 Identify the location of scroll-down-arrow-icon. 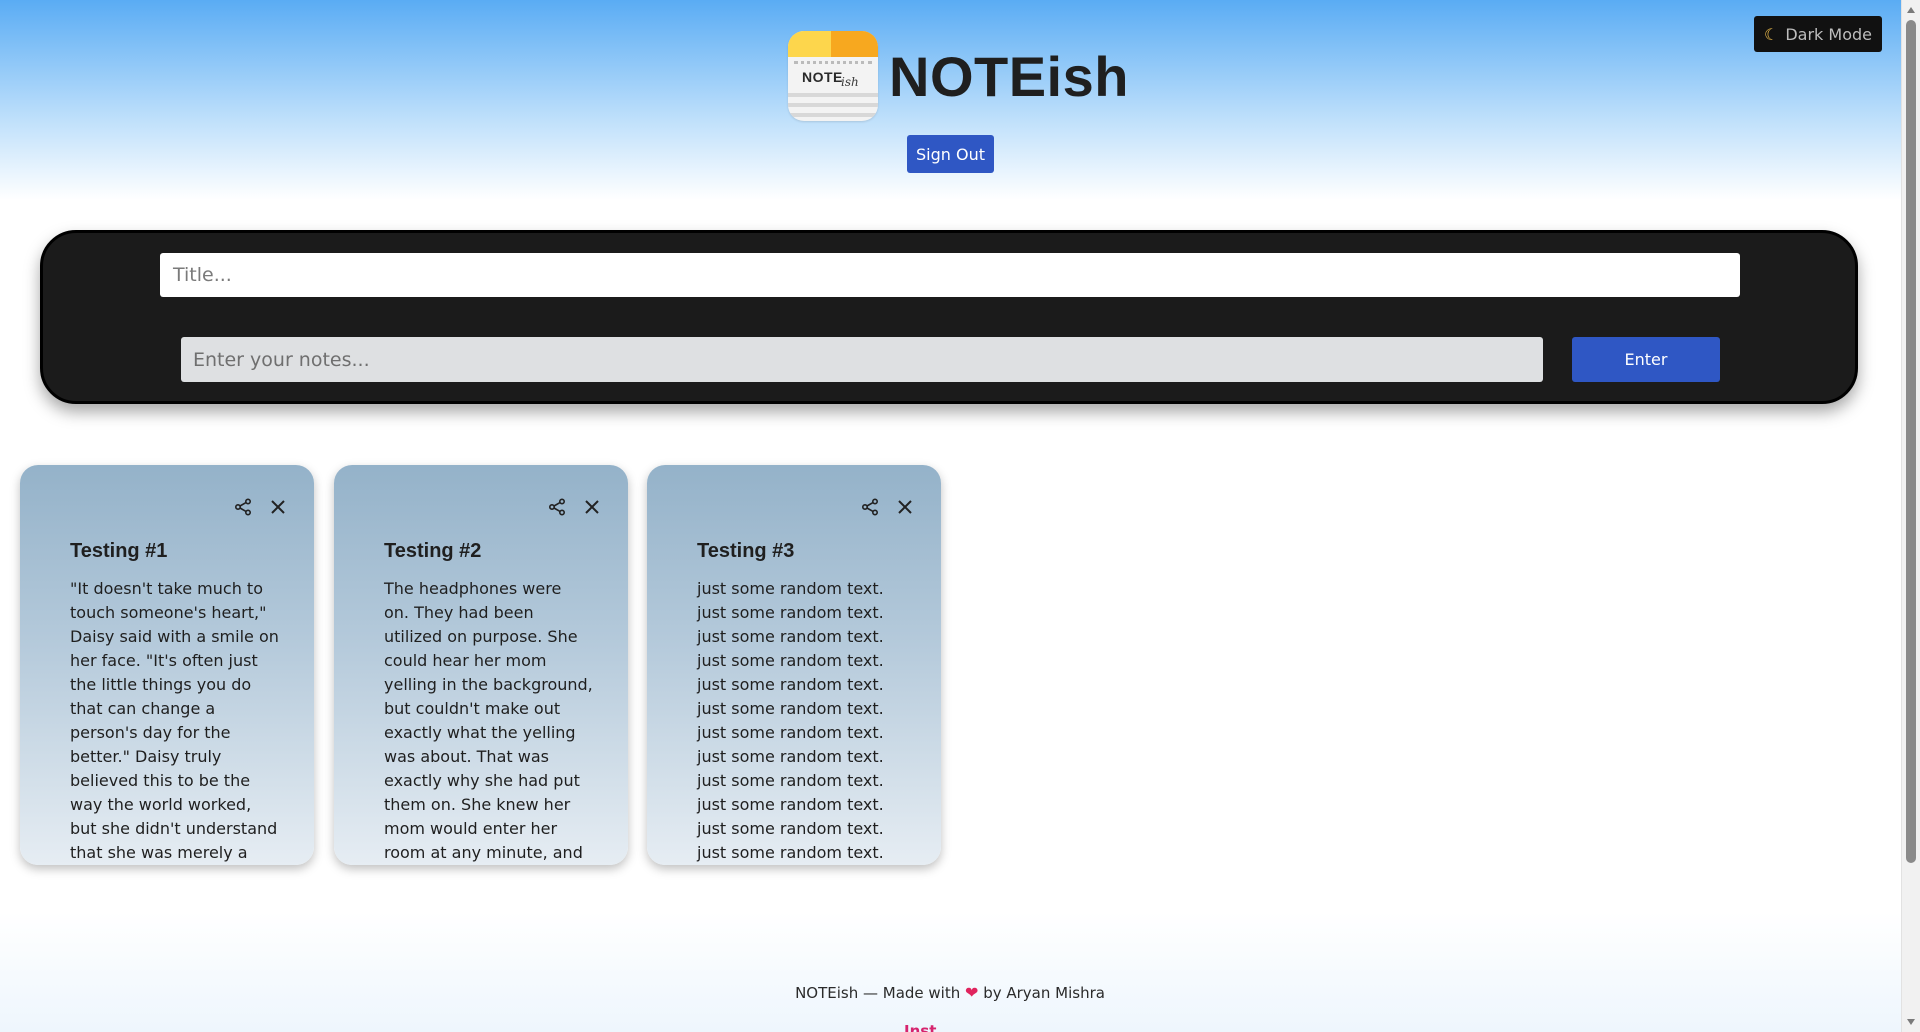
(1911, 1022).